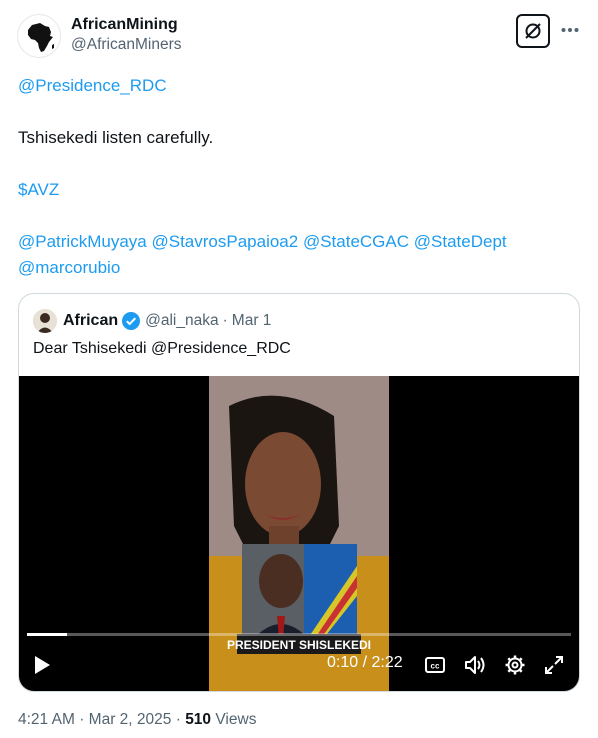 This screenshot has height=738, width=598. I want to click on grok-icon, so click(533, 31).